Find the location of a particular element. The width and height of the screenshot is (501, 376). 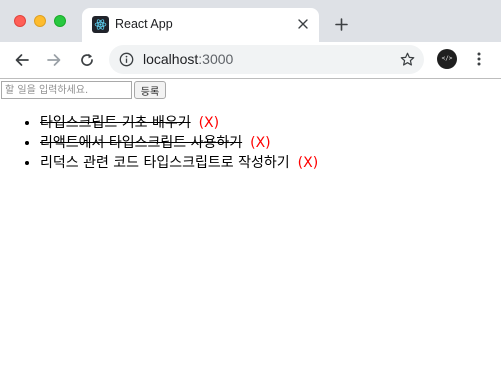

window-zoom-button is located at coordinates (60, 21).